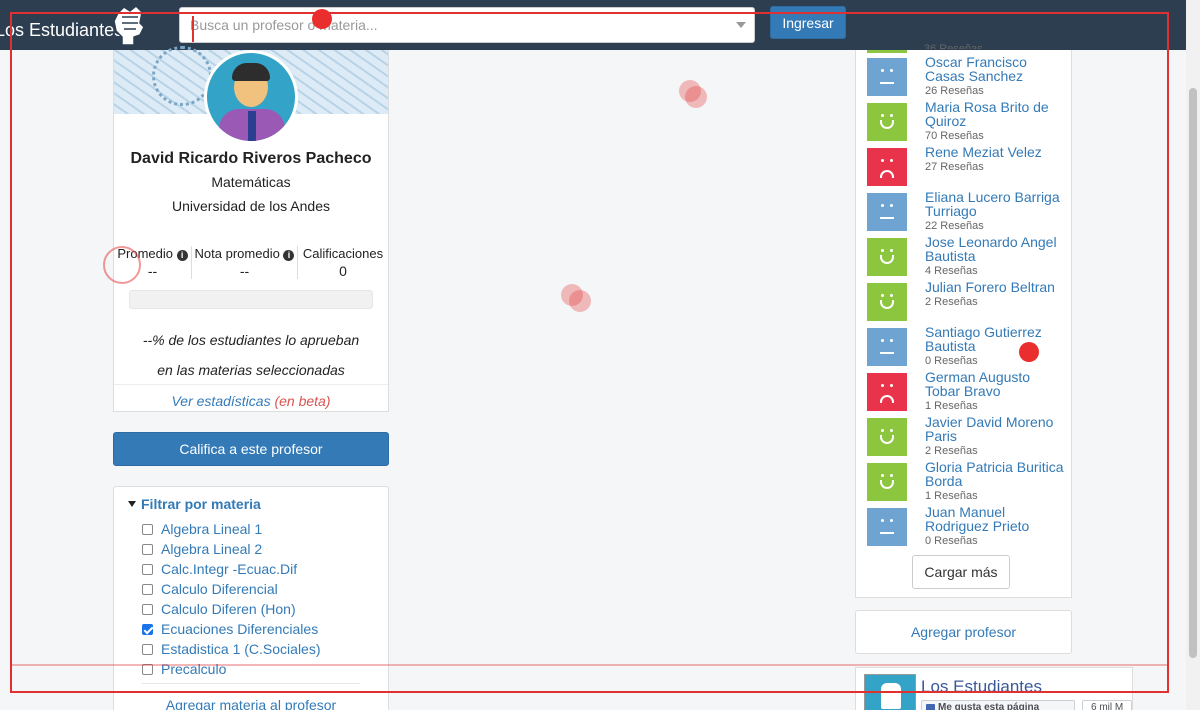 Image resolution: width=1200 pixels, height=710 pixels. I want to click on professor-name-link: Julian Forero Beltran, so click(995, 287).